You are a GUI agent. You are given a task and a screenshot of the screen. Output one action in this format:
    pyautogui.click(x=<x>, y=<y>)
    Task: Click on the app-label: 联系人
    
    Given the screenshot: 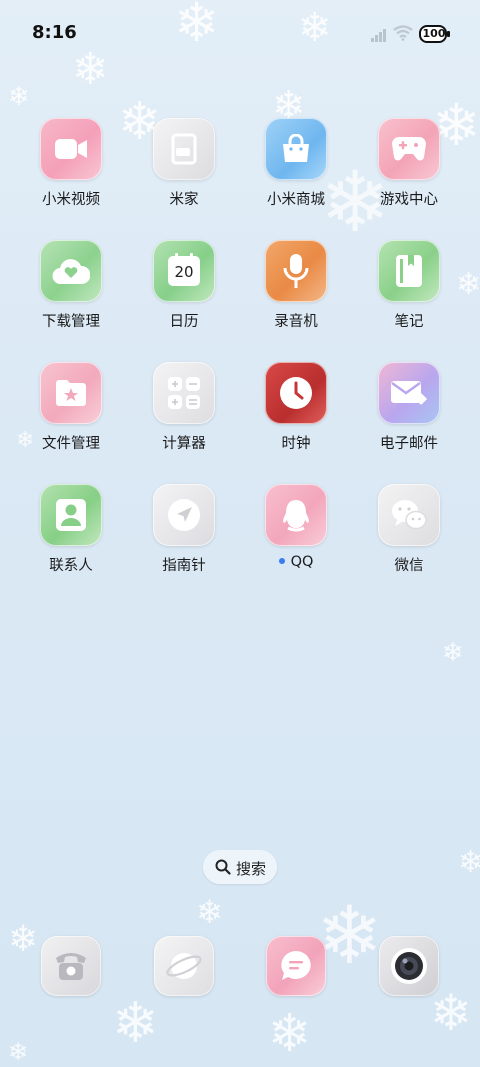 What is the action you would take?
    pyautogui.click(x=71, y=566)
    